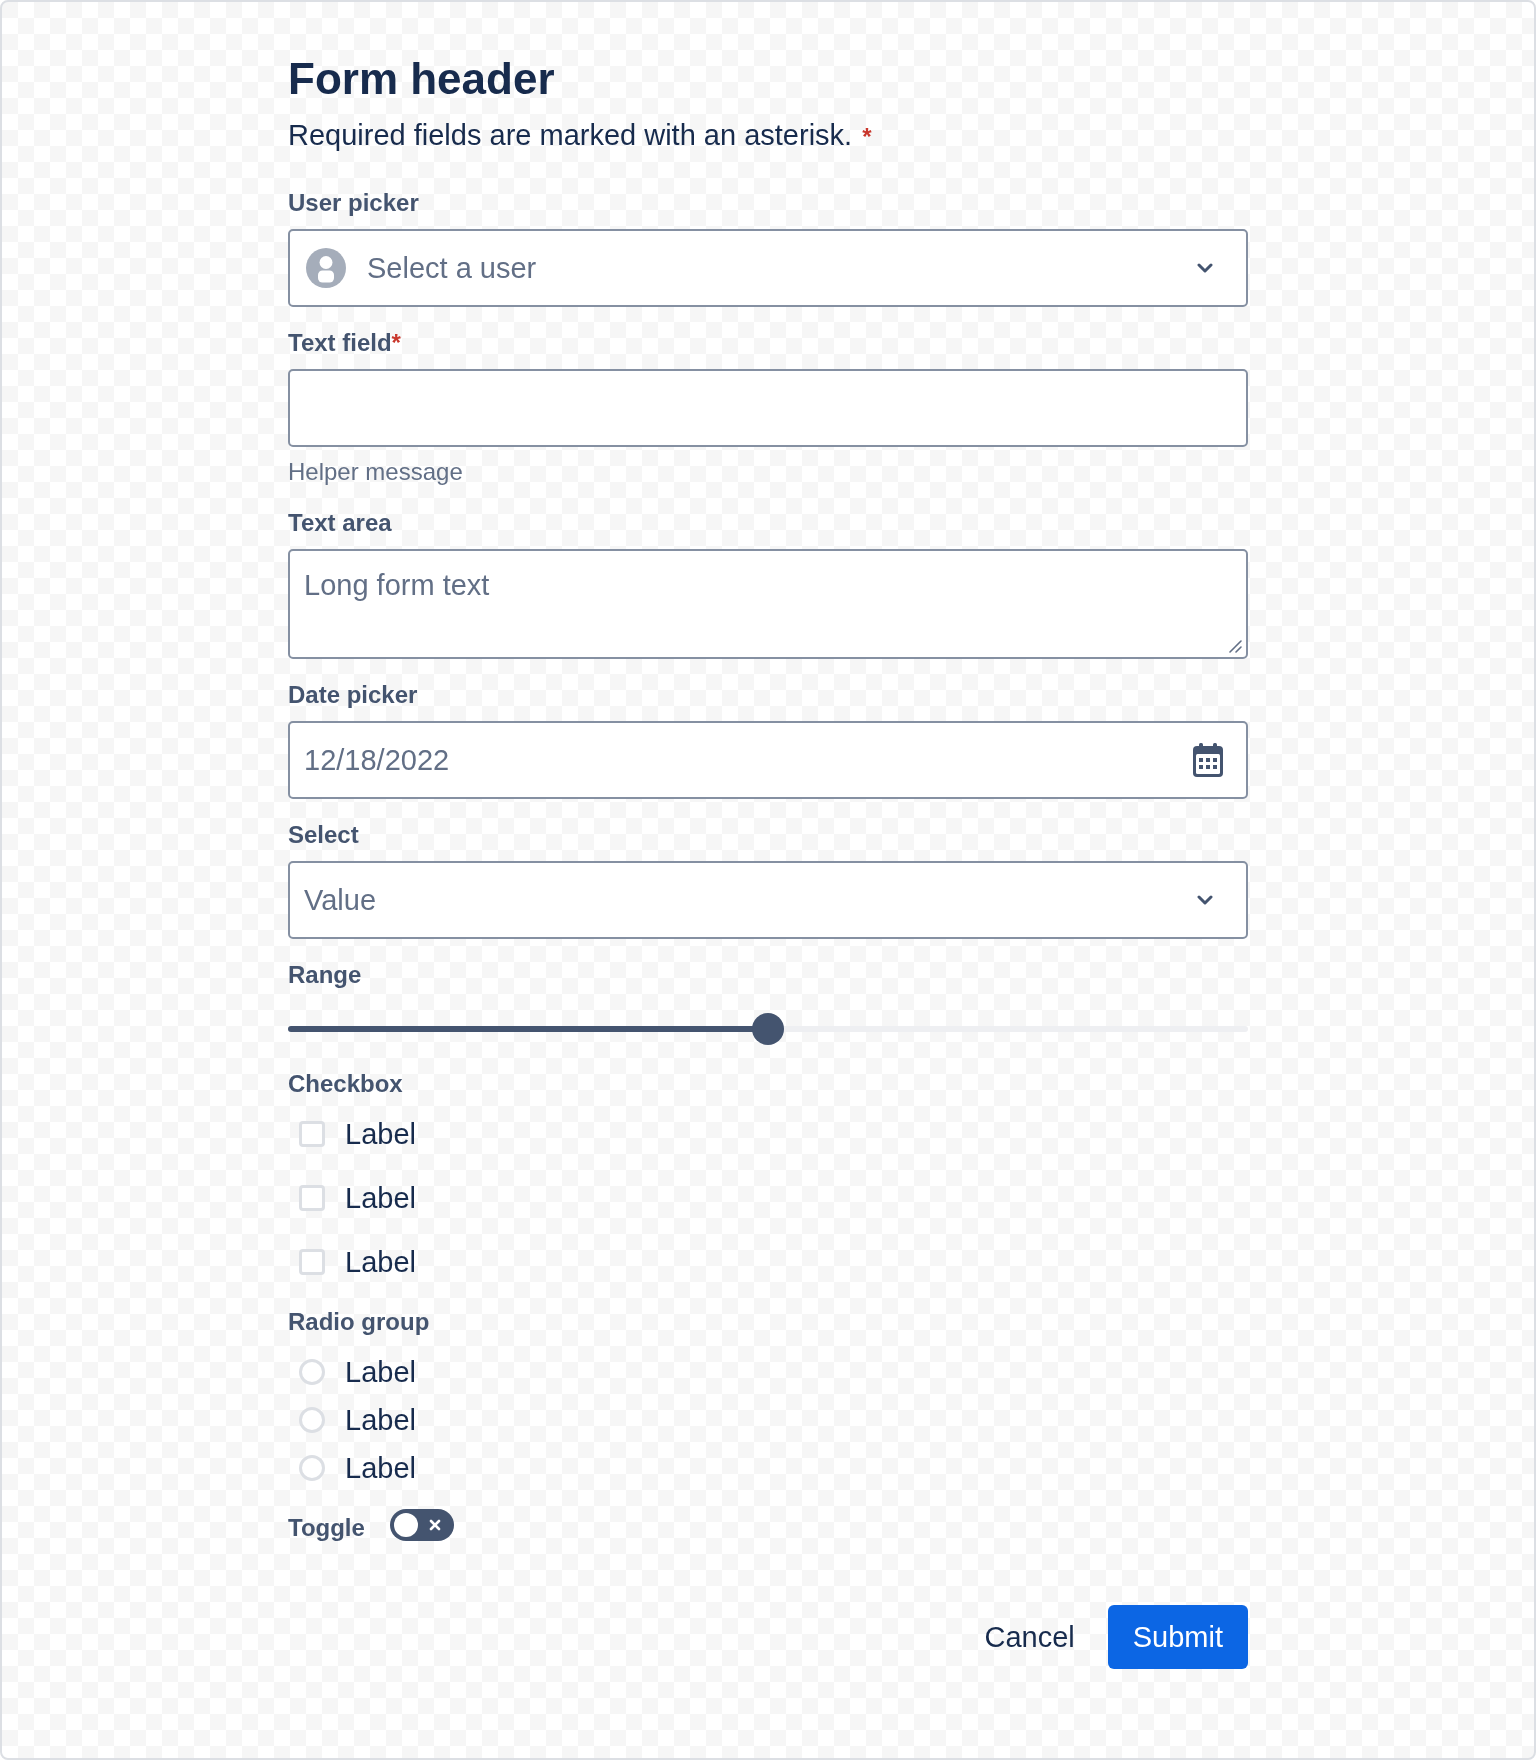  Describe the element at coordinates (434, 1525) in the screenshot. I see `cross-icon` at that location.